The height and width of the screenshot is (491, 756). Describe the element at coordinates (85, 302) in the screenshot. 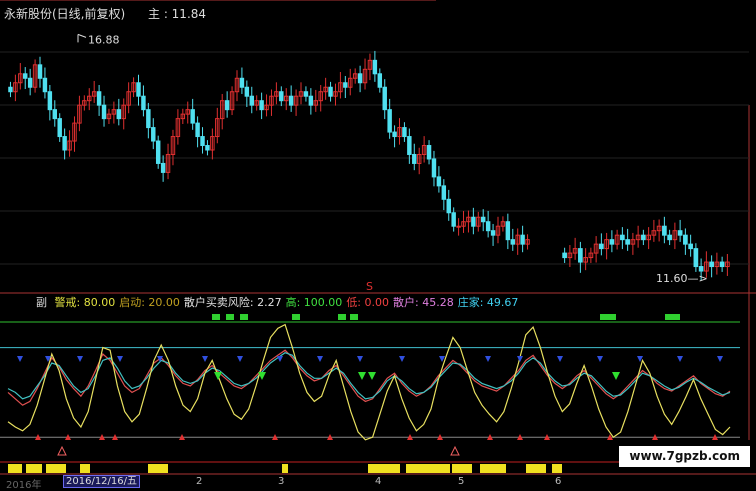

I see `indicator-item: 警戒: 80.00` at that location.